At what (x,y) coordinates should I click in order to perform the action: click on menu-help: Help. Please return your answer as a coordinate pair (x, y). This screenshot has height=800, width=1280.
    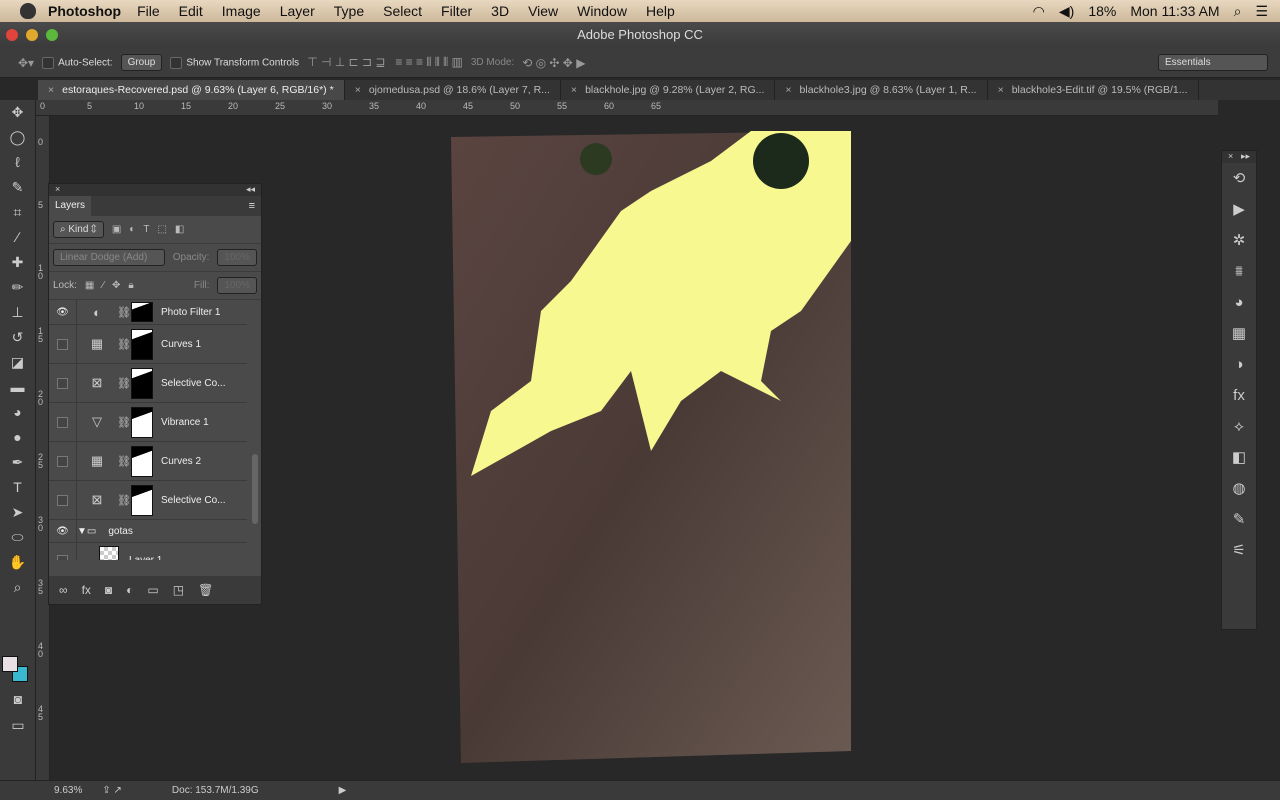
    Looking at the image, I should click on (660, 11).